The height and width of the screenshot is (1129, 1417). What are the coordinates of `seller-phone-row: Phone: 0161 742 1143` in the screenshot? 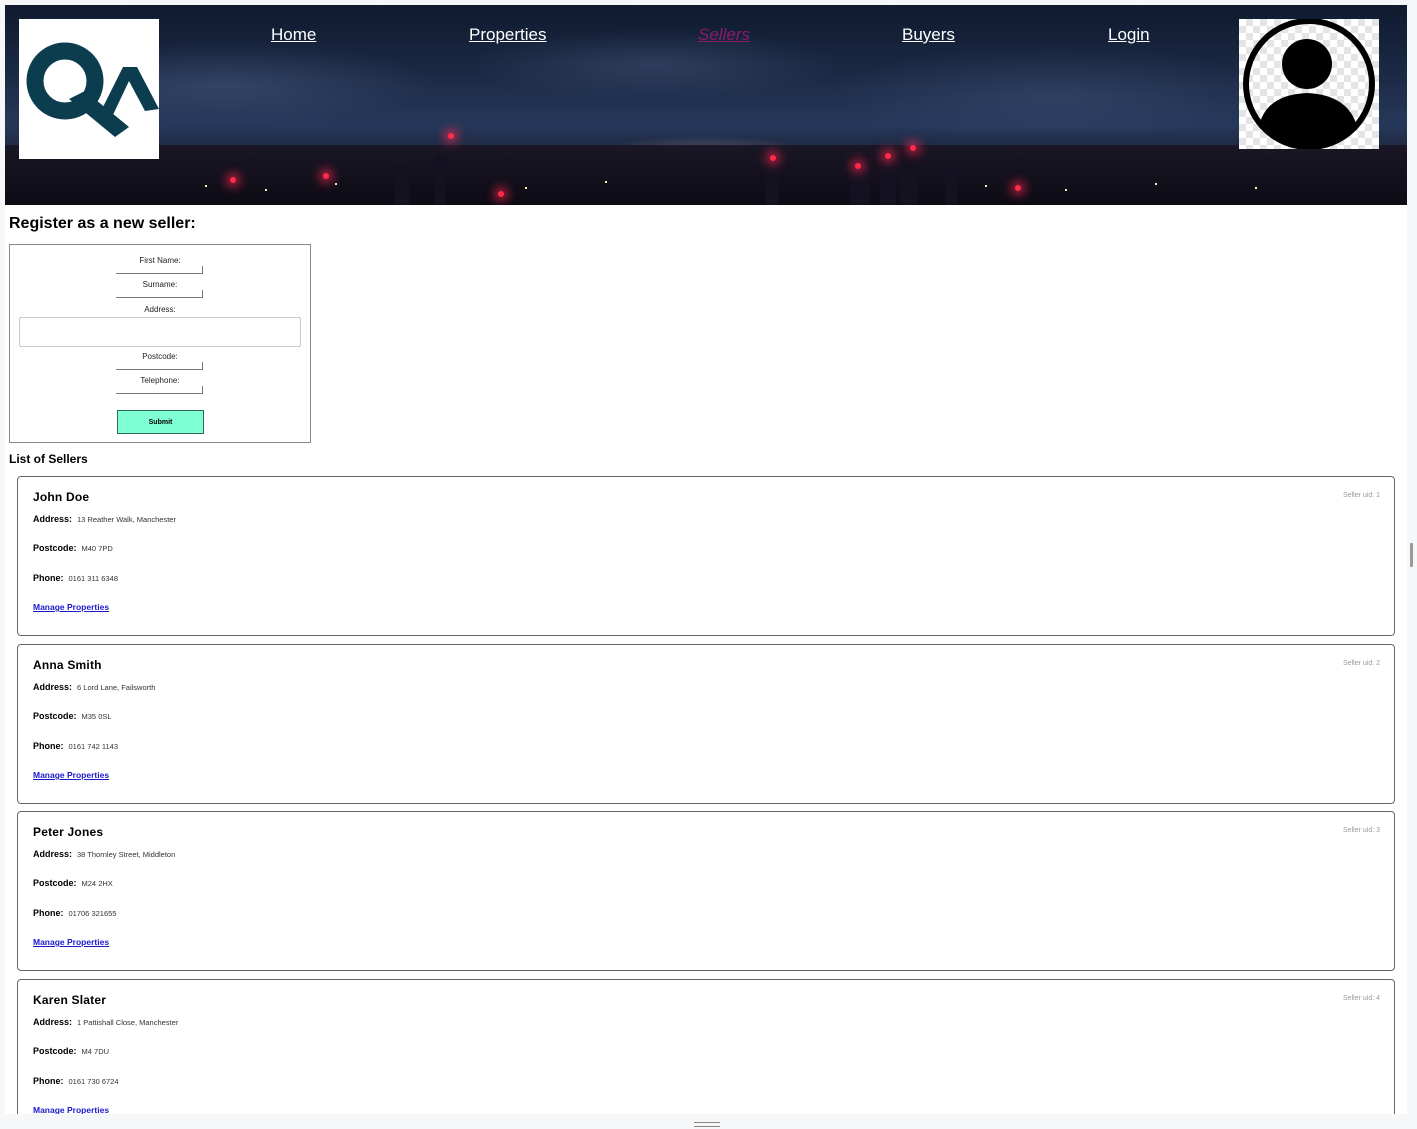 It's located at (75, 746).